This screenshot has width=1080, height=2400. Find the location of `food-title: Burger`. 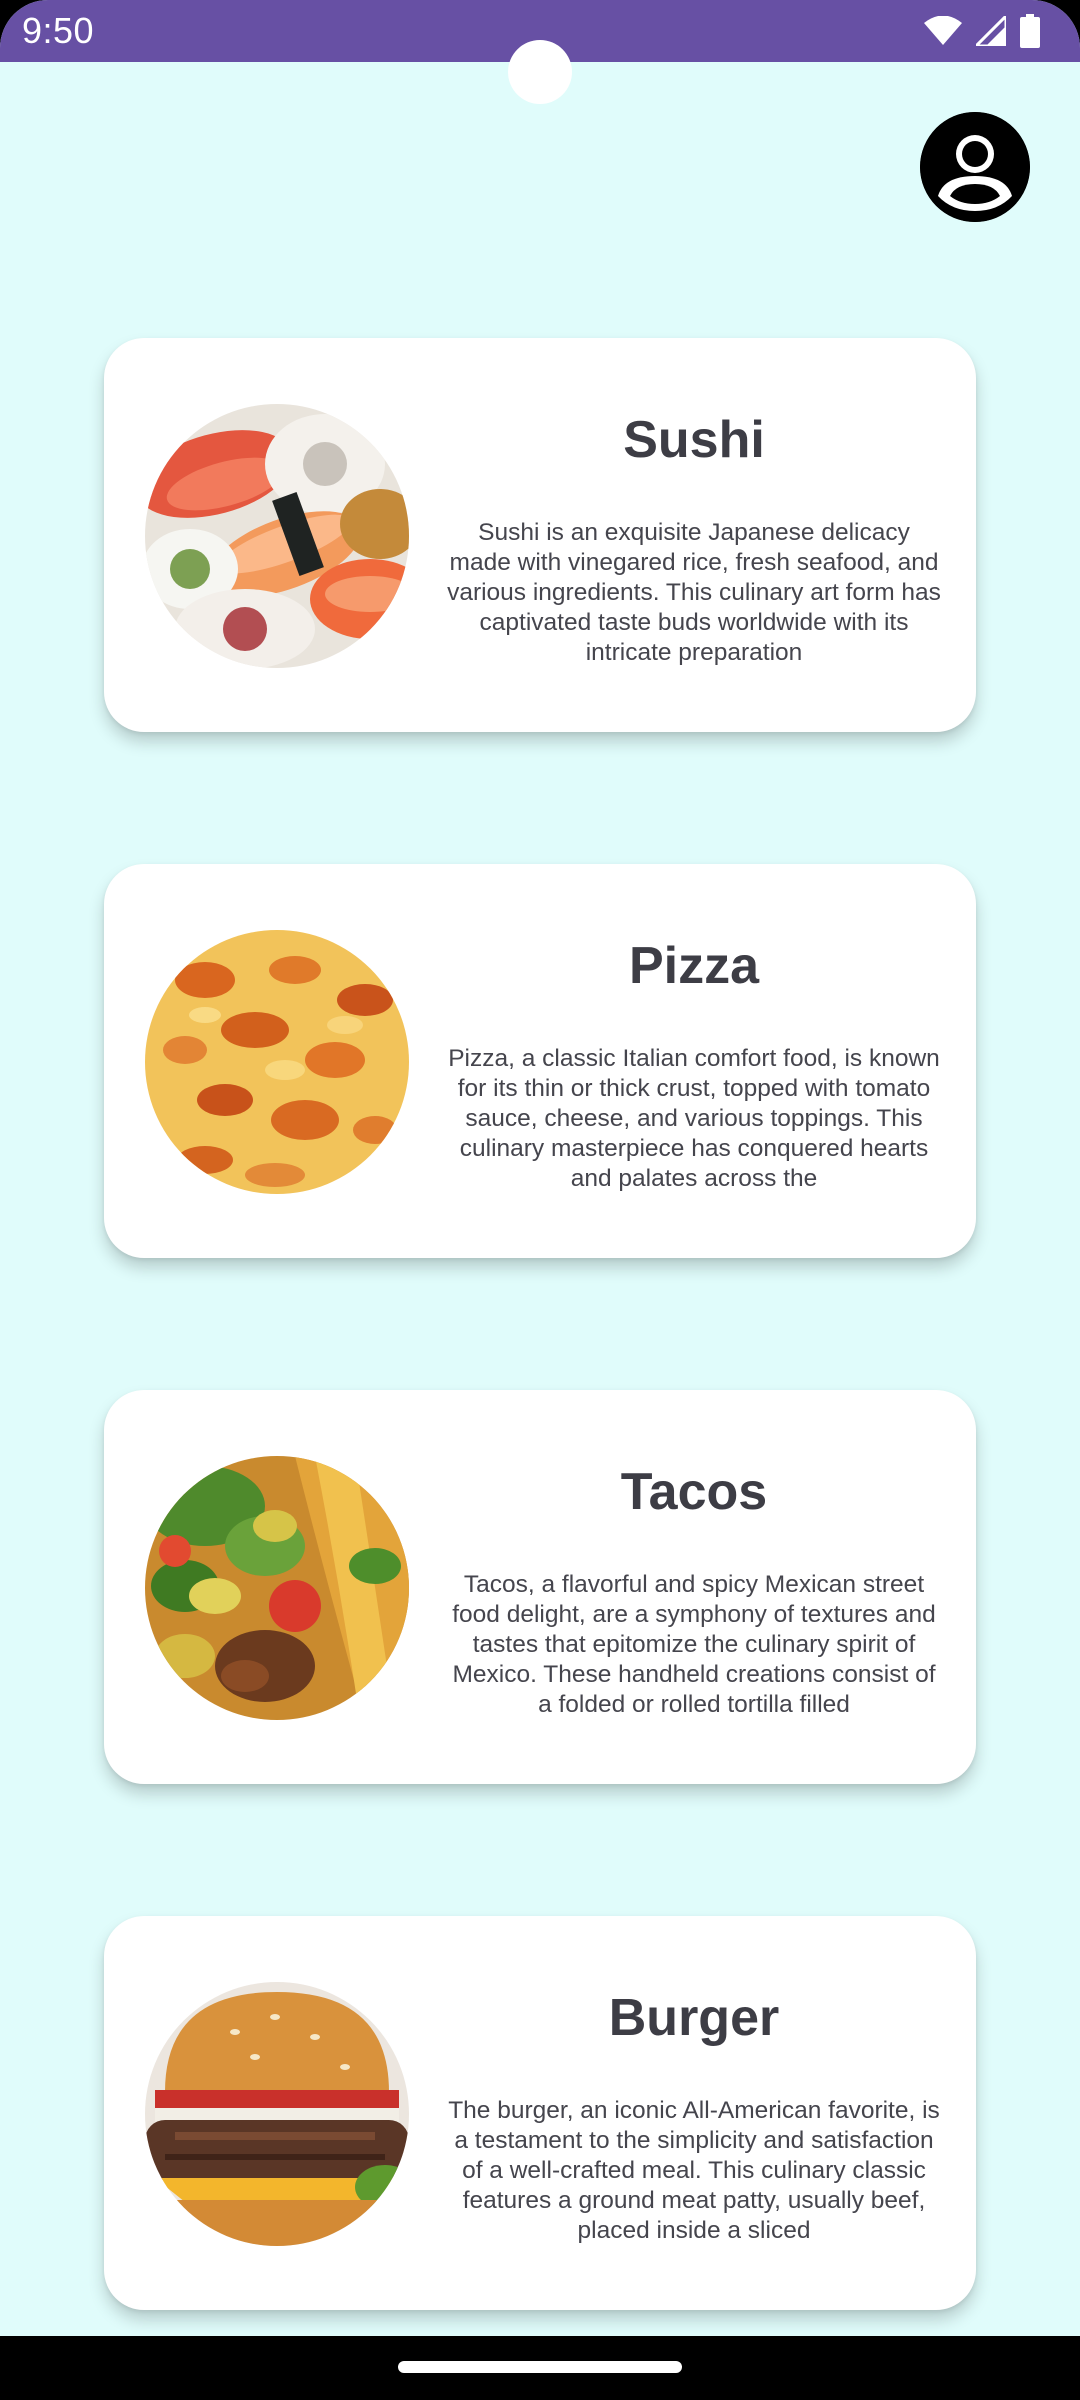

food-title: Burger is located at coordinates (694, 2018).